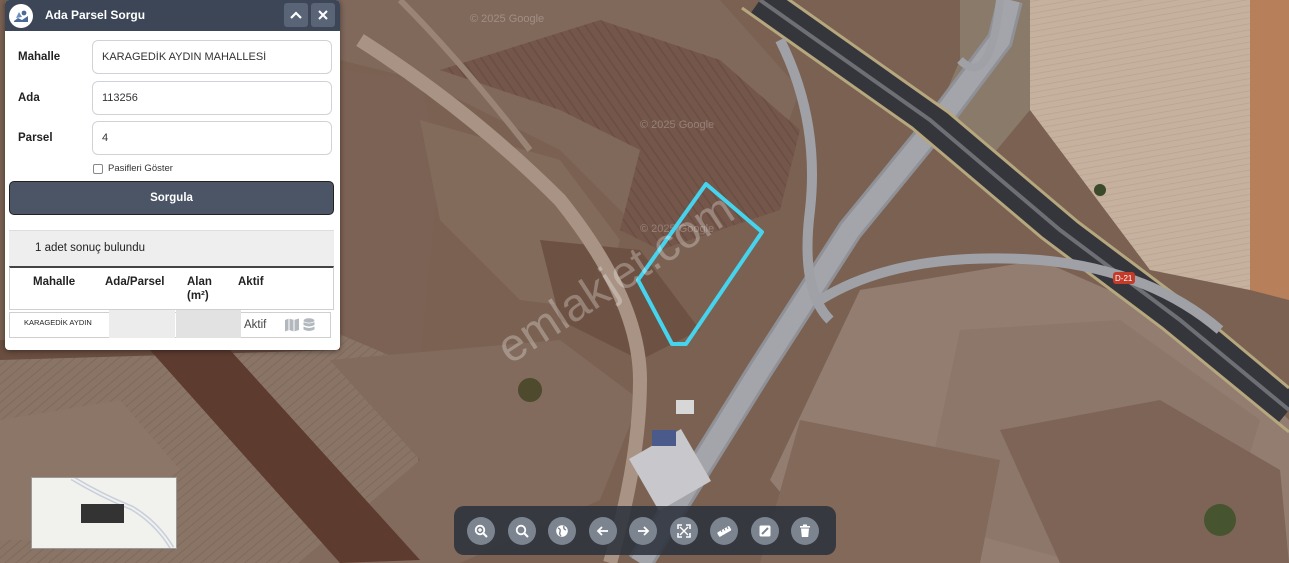 The width and height of the screenshot is (1289, 563). Describe the element at coordinates (140, 168) in the screenshot. I see `pasifleri-label: Pasifleri Göster` at that location.